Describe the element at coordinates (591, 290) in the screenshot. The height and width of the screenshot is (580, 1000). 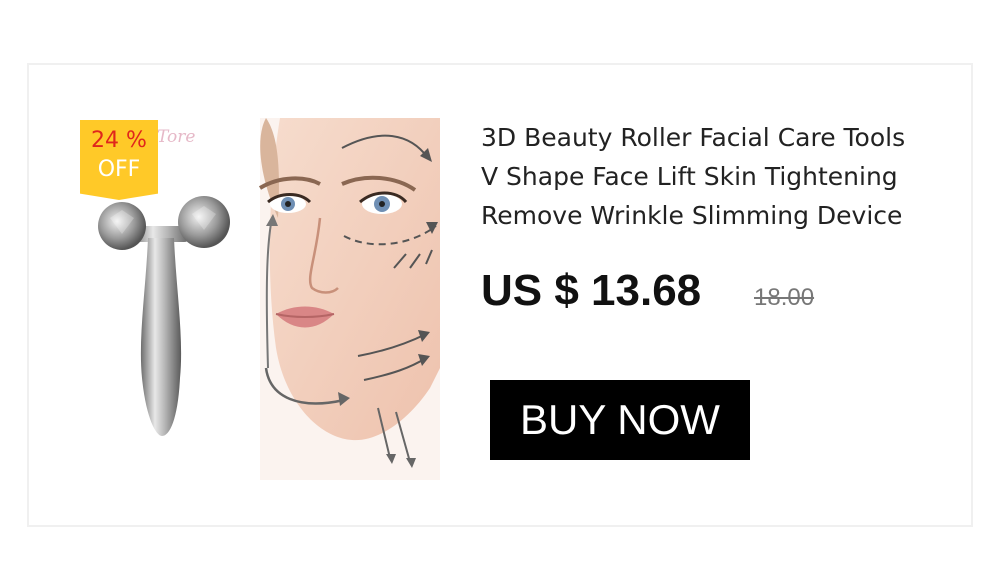
I see `sale-price: US $ 13.68` at that location.